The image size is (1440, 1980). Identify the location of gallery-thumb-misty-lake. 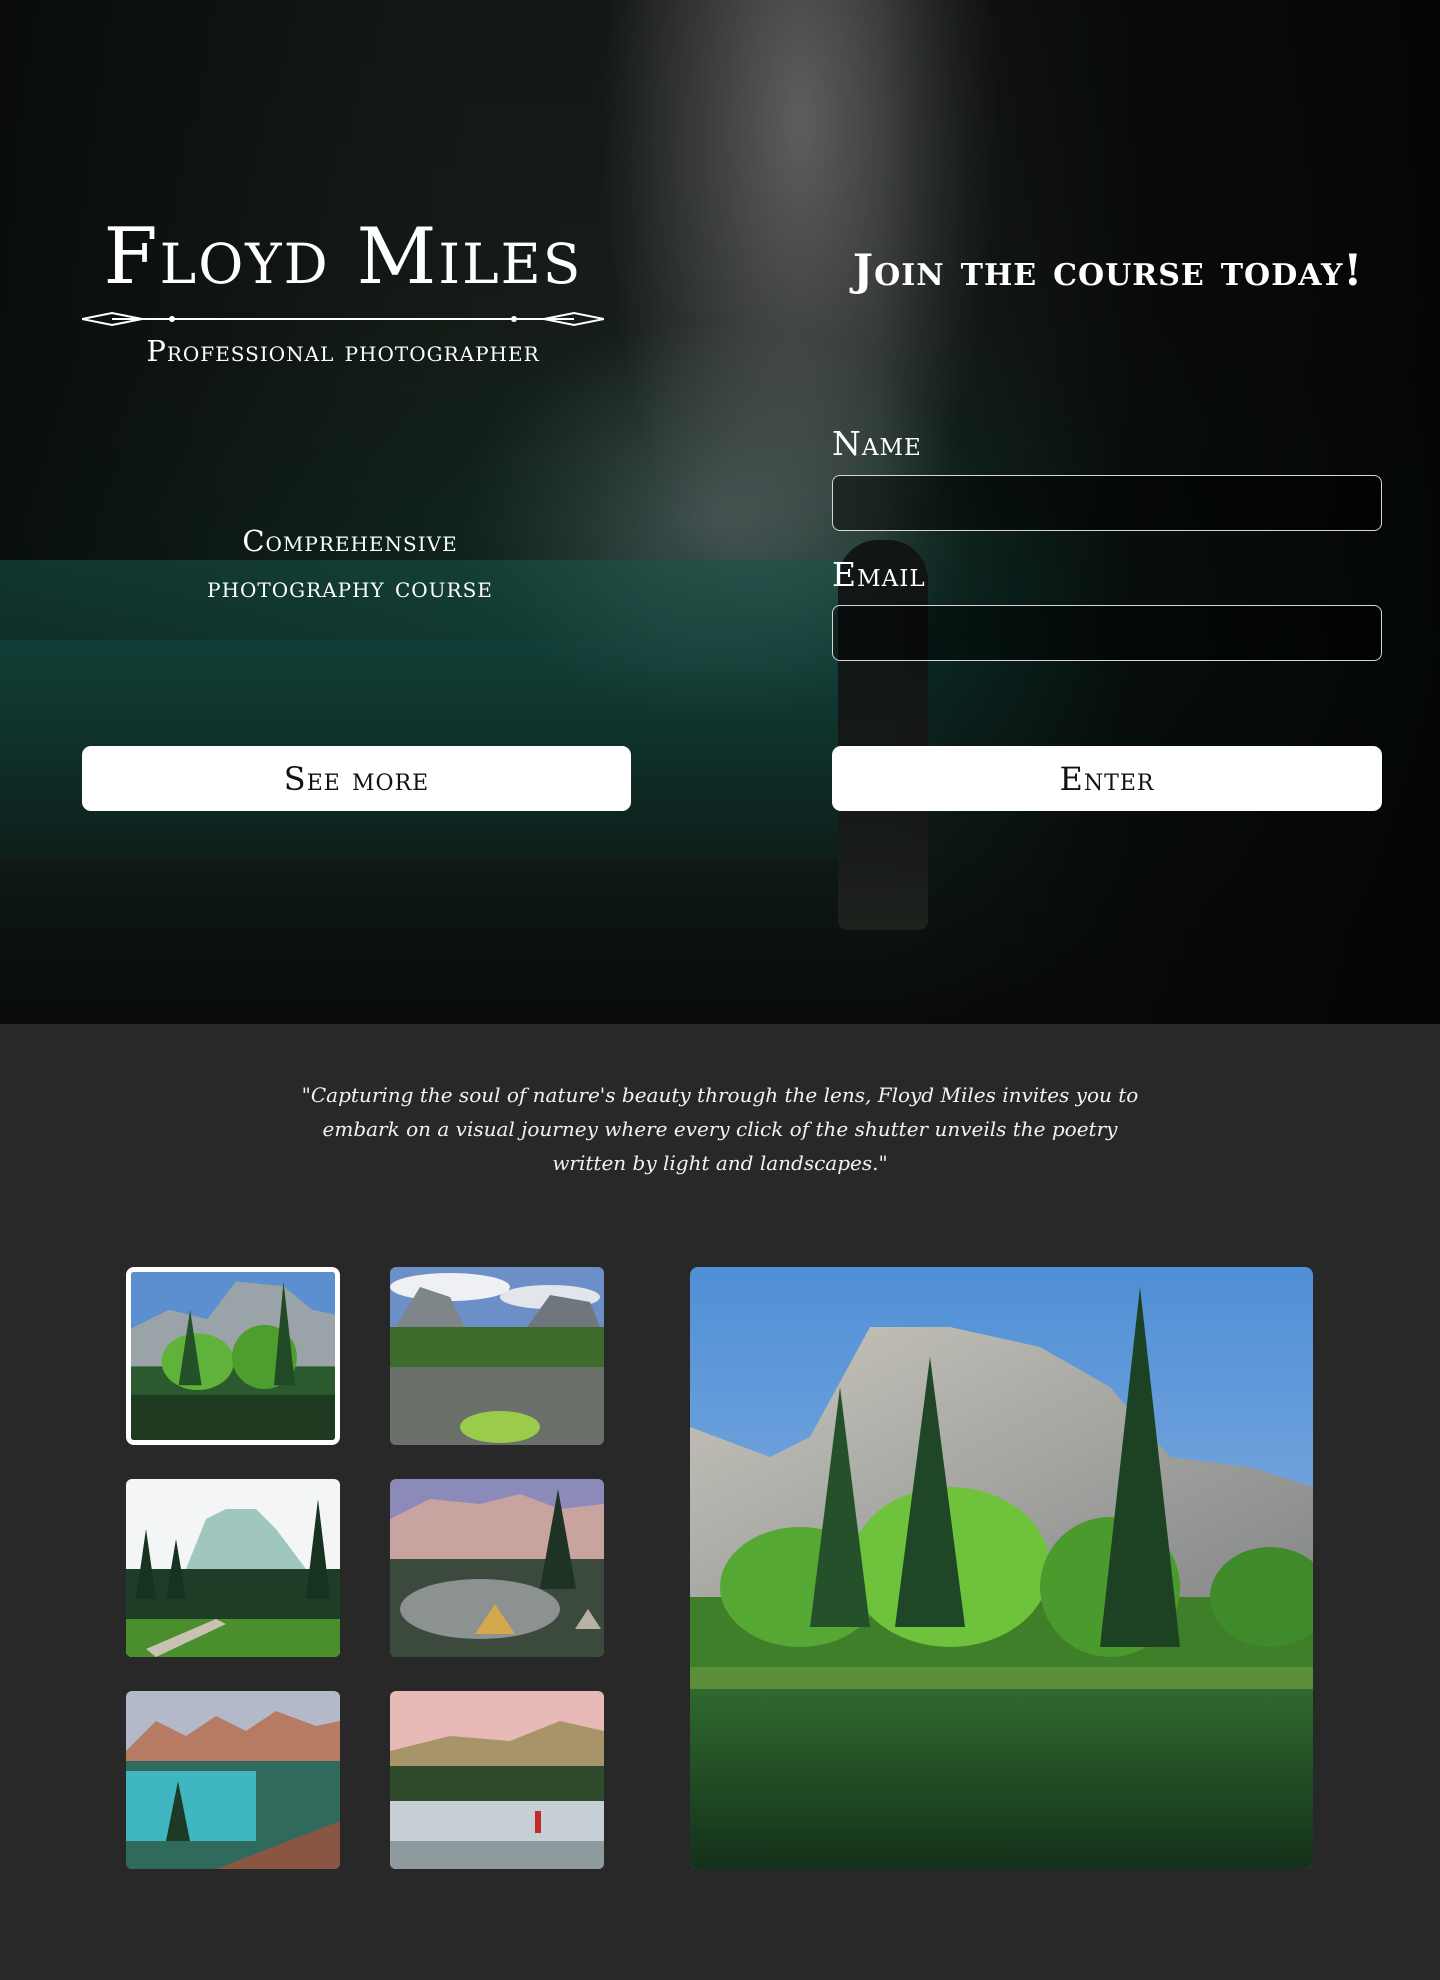
(497, 1780).